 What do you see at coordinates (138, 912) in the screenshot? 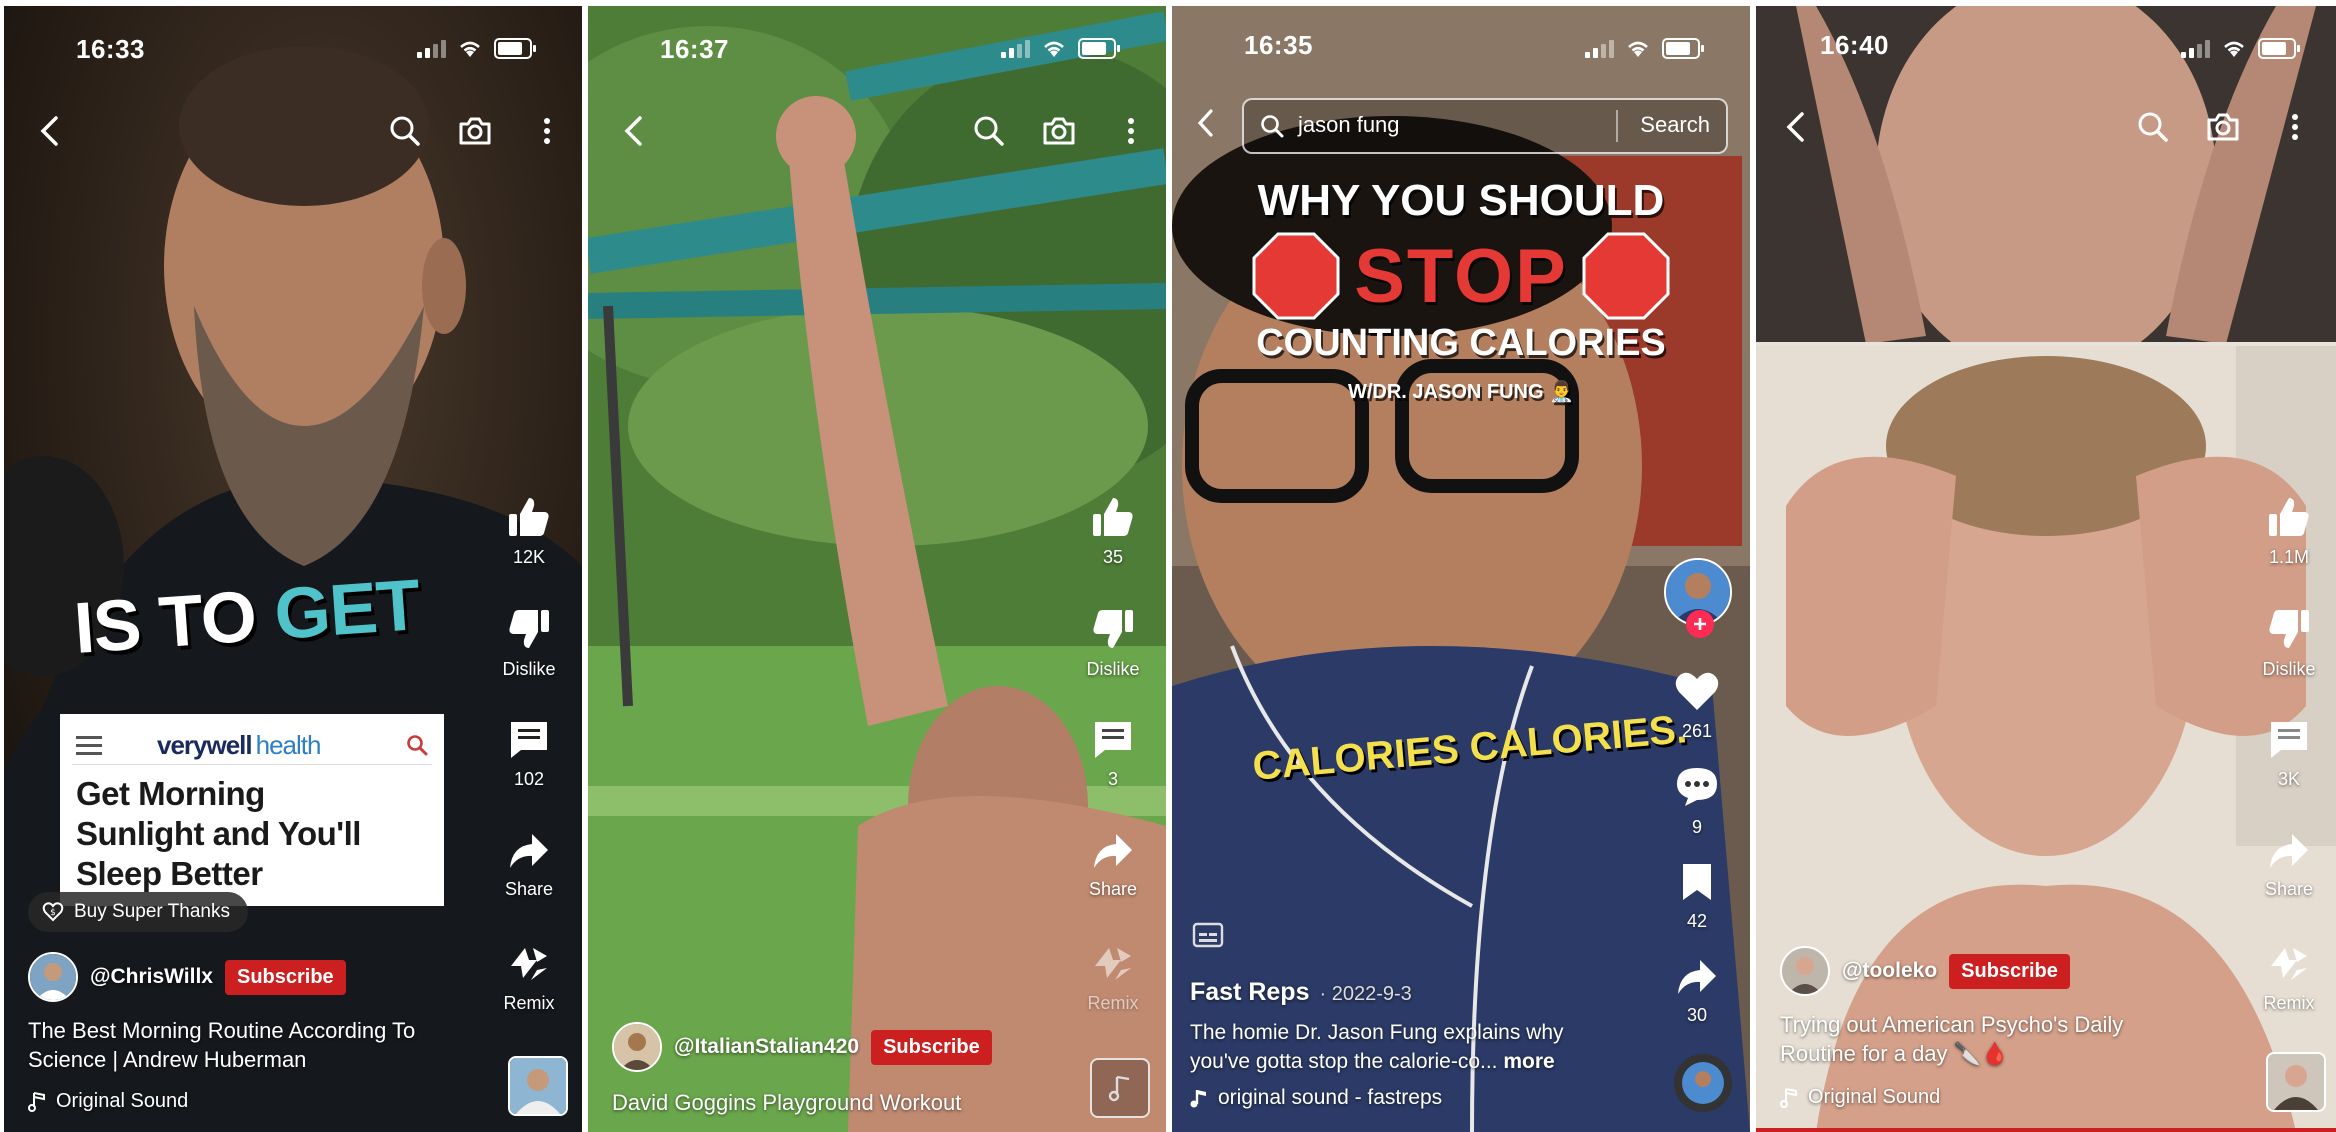
I see `super-thanks-button: $ Buy Super Thanks` at bounding box center [138, 912].